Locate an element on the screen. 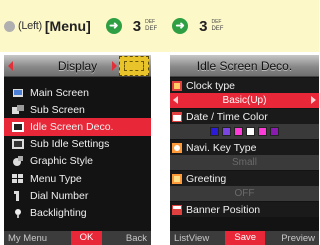 The image size is (320, 245). date-time-color-label: Date / Time Color is located at coordinates (244, 116).